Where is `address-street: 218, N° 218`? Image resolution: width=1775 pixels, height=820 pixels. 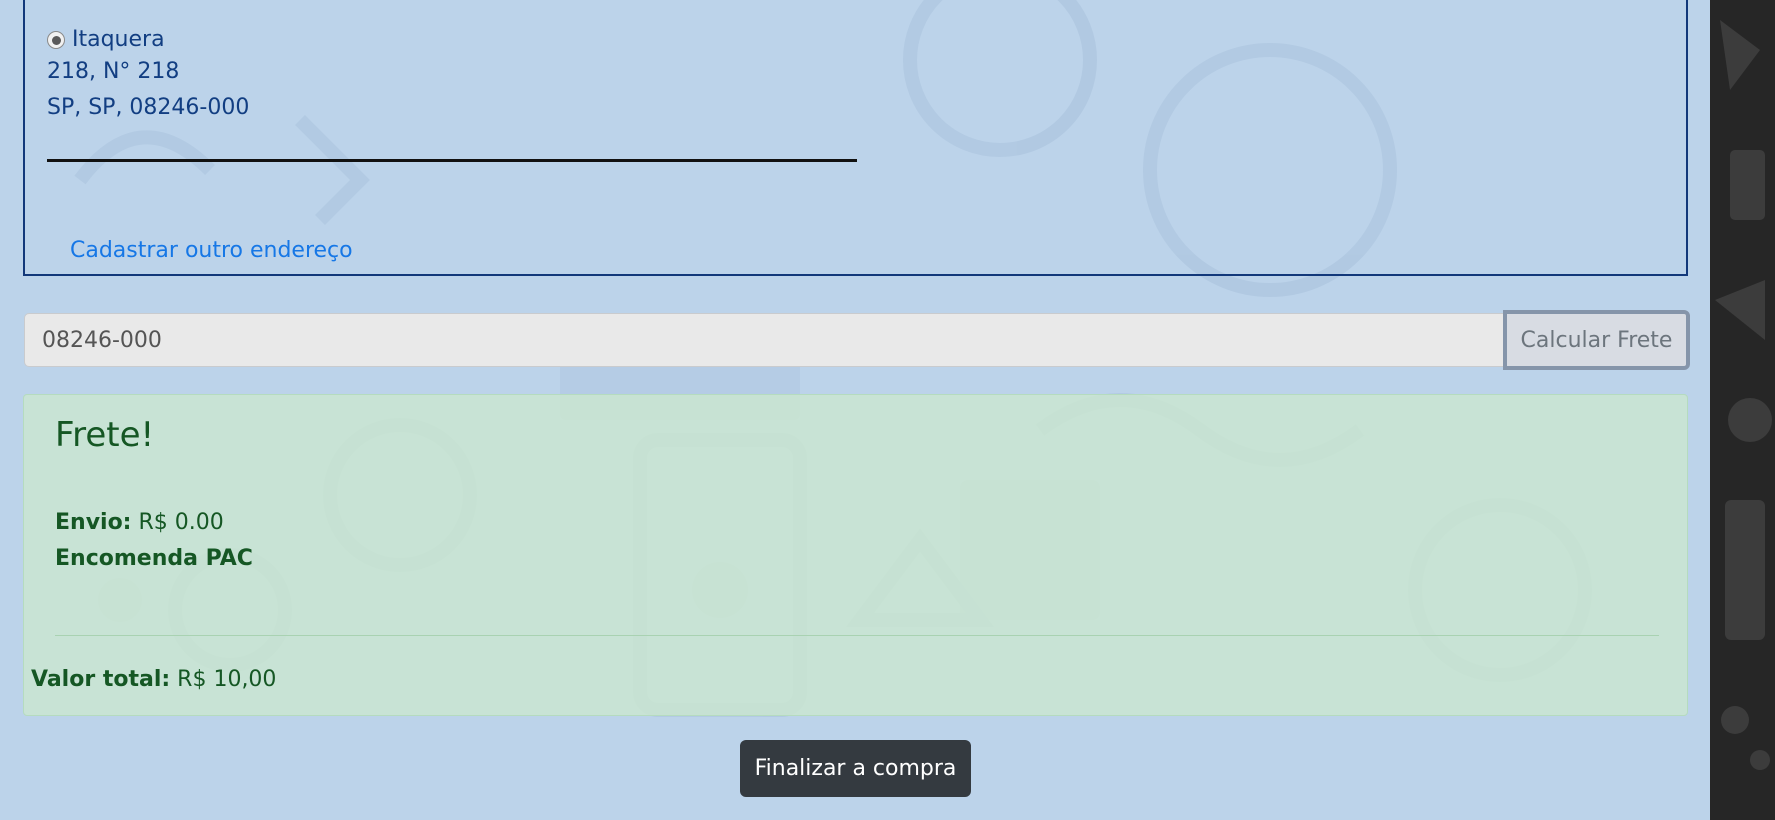 address-street: 218, N° 218 is located at coordinates (113, 71).